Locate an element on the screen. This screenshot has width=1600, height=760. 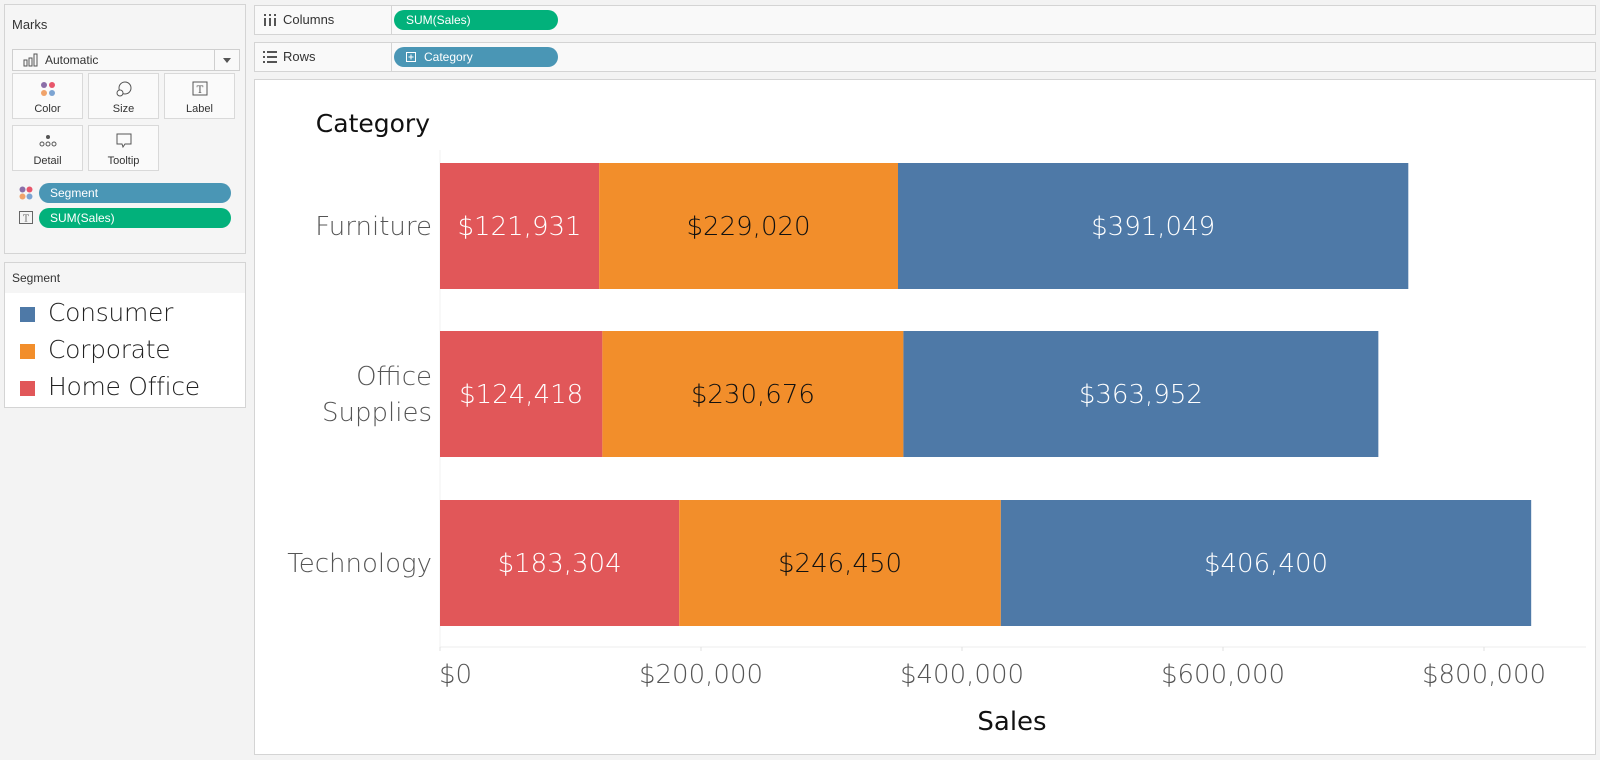
x-tick-label: $400,000 is located at coordinates (962, 675).